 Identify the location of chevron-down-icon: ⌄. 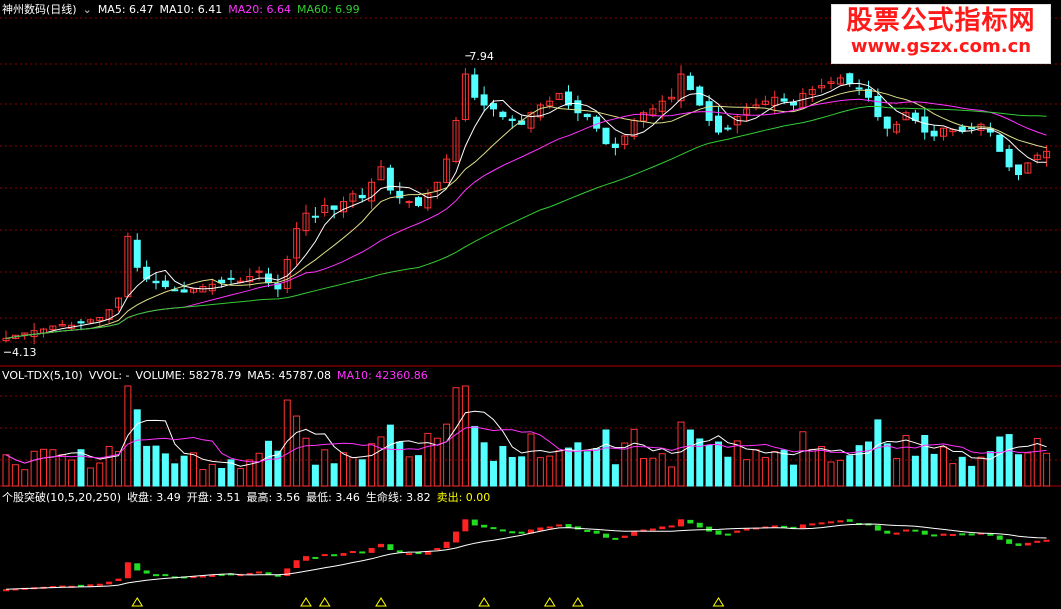
(87, 9).